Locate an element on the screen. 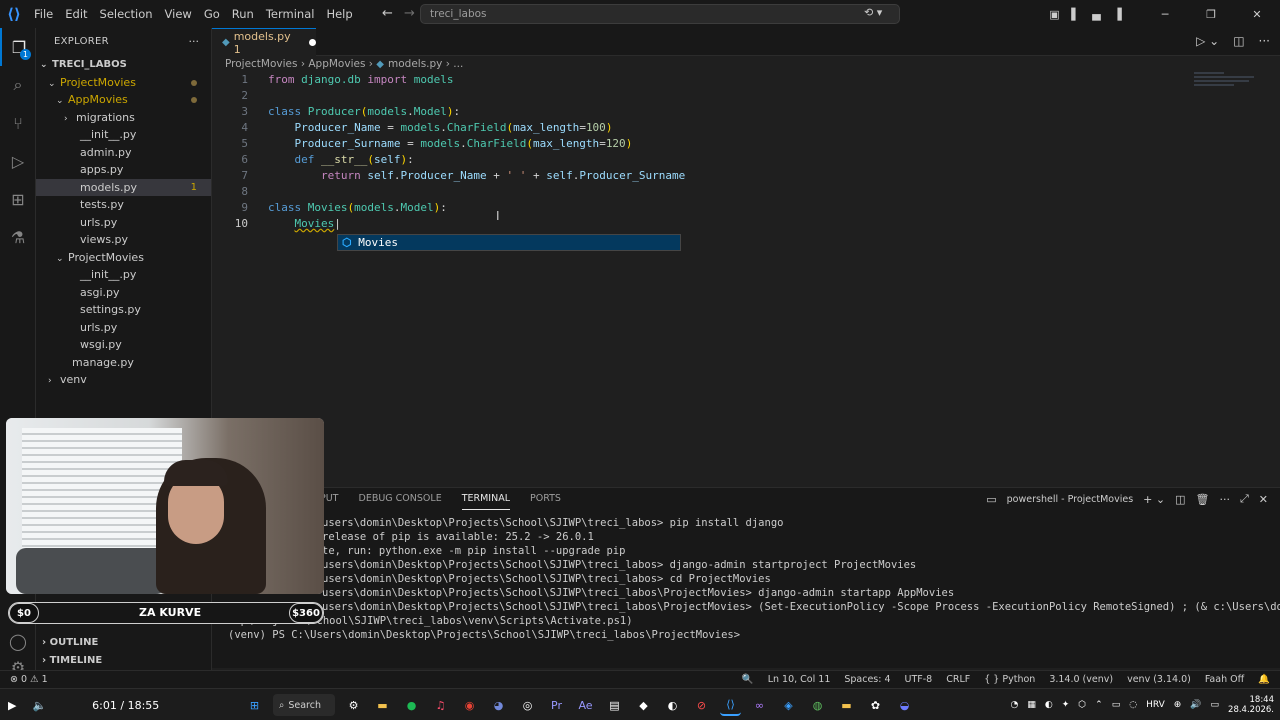  file-item: models.py 1 is located at coordinates (123, 187).